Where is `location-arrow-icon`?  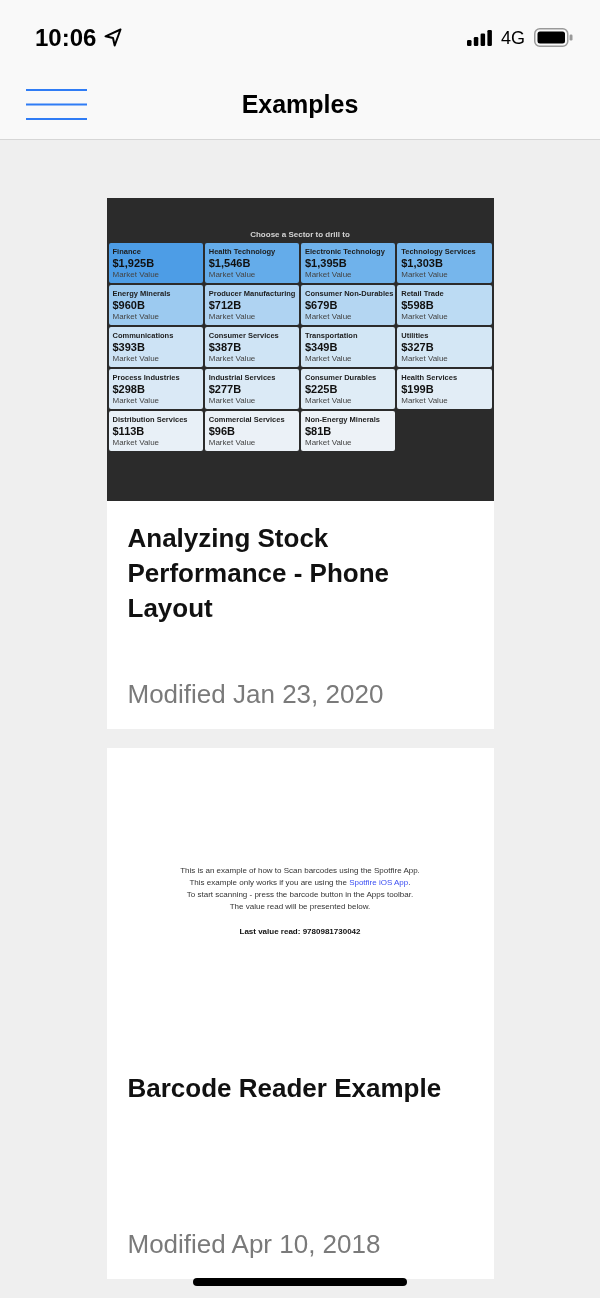
location-arrow-icon is located at coordinates (113, 38).